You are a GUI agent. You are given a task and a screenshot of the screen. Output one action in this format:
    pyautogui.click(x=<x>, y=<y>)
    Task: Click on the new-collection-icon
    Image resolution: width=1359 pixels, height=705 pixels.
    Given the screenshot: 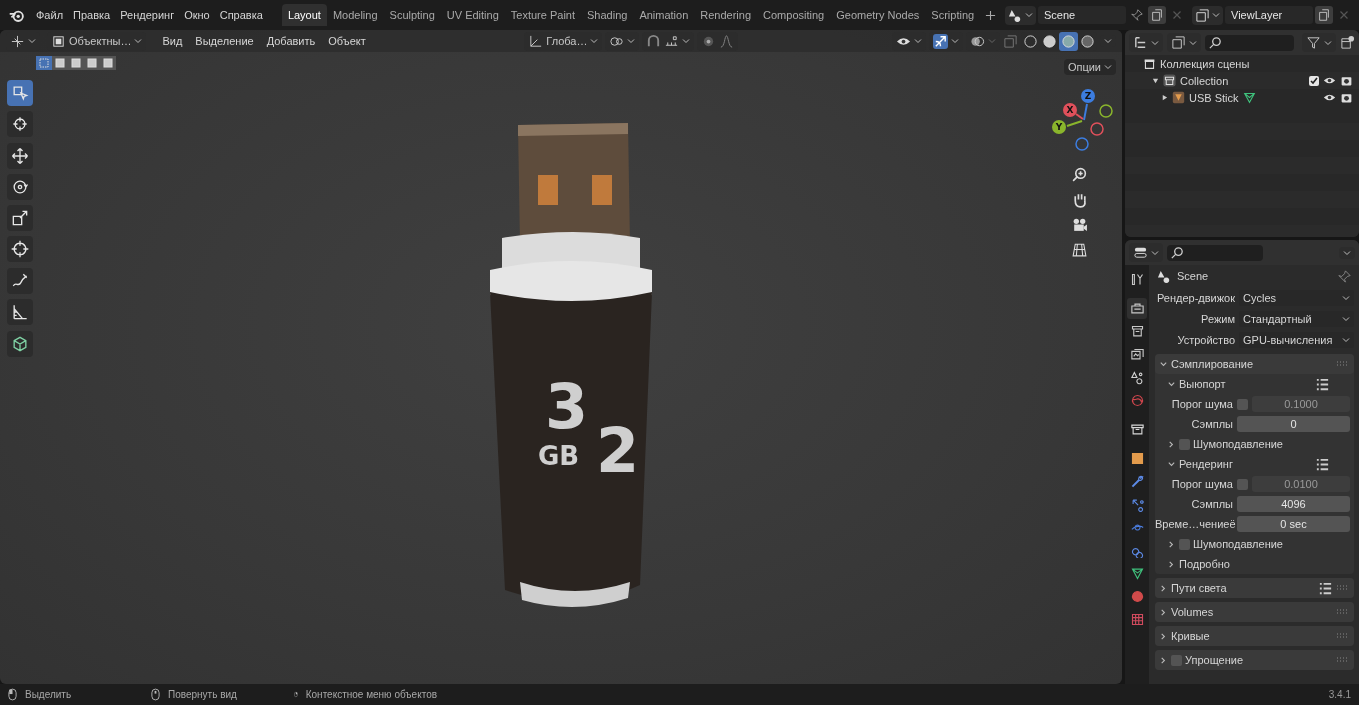 What is the action you would take?
    pyautogui.click(x=1347, y=42)
    